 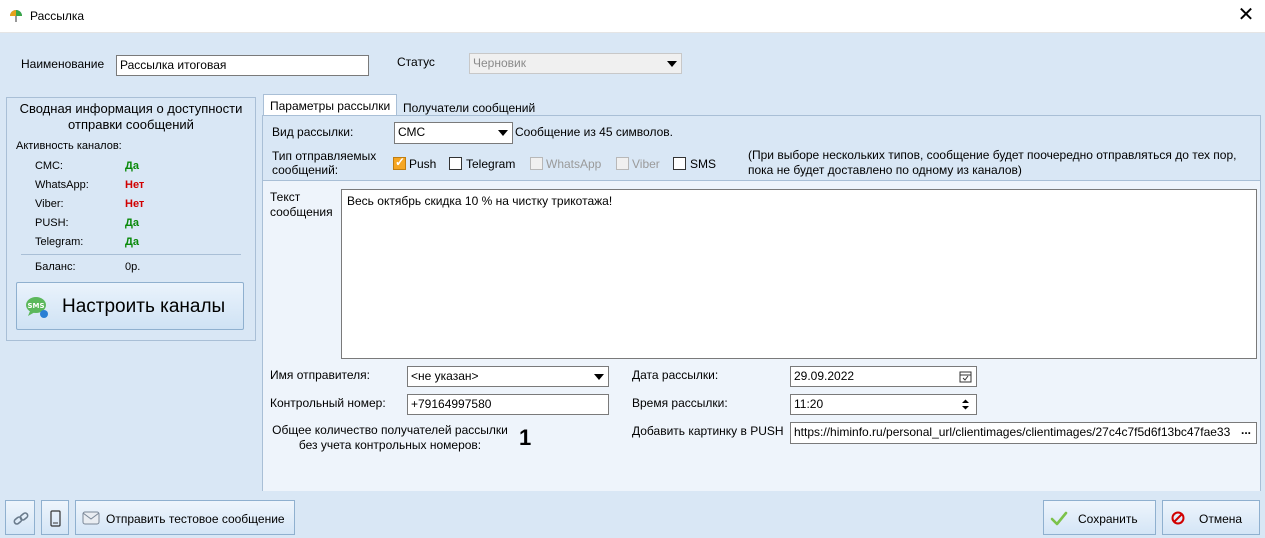 I want to click on spinner-arrows-icon, so click(x=965, y=404).